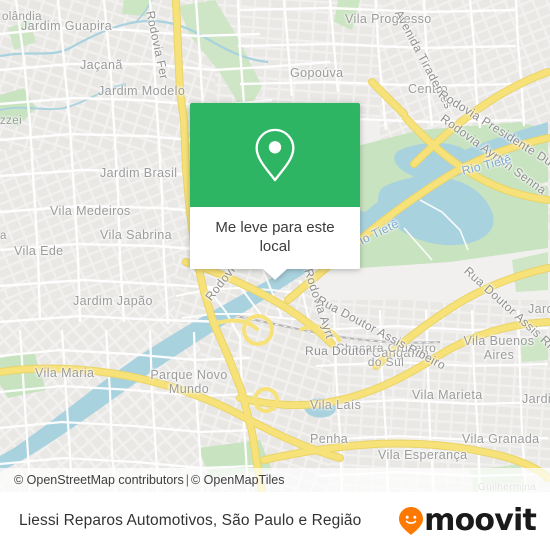  I want to click on map-popup: Me leve para este local, so click(275, 192).